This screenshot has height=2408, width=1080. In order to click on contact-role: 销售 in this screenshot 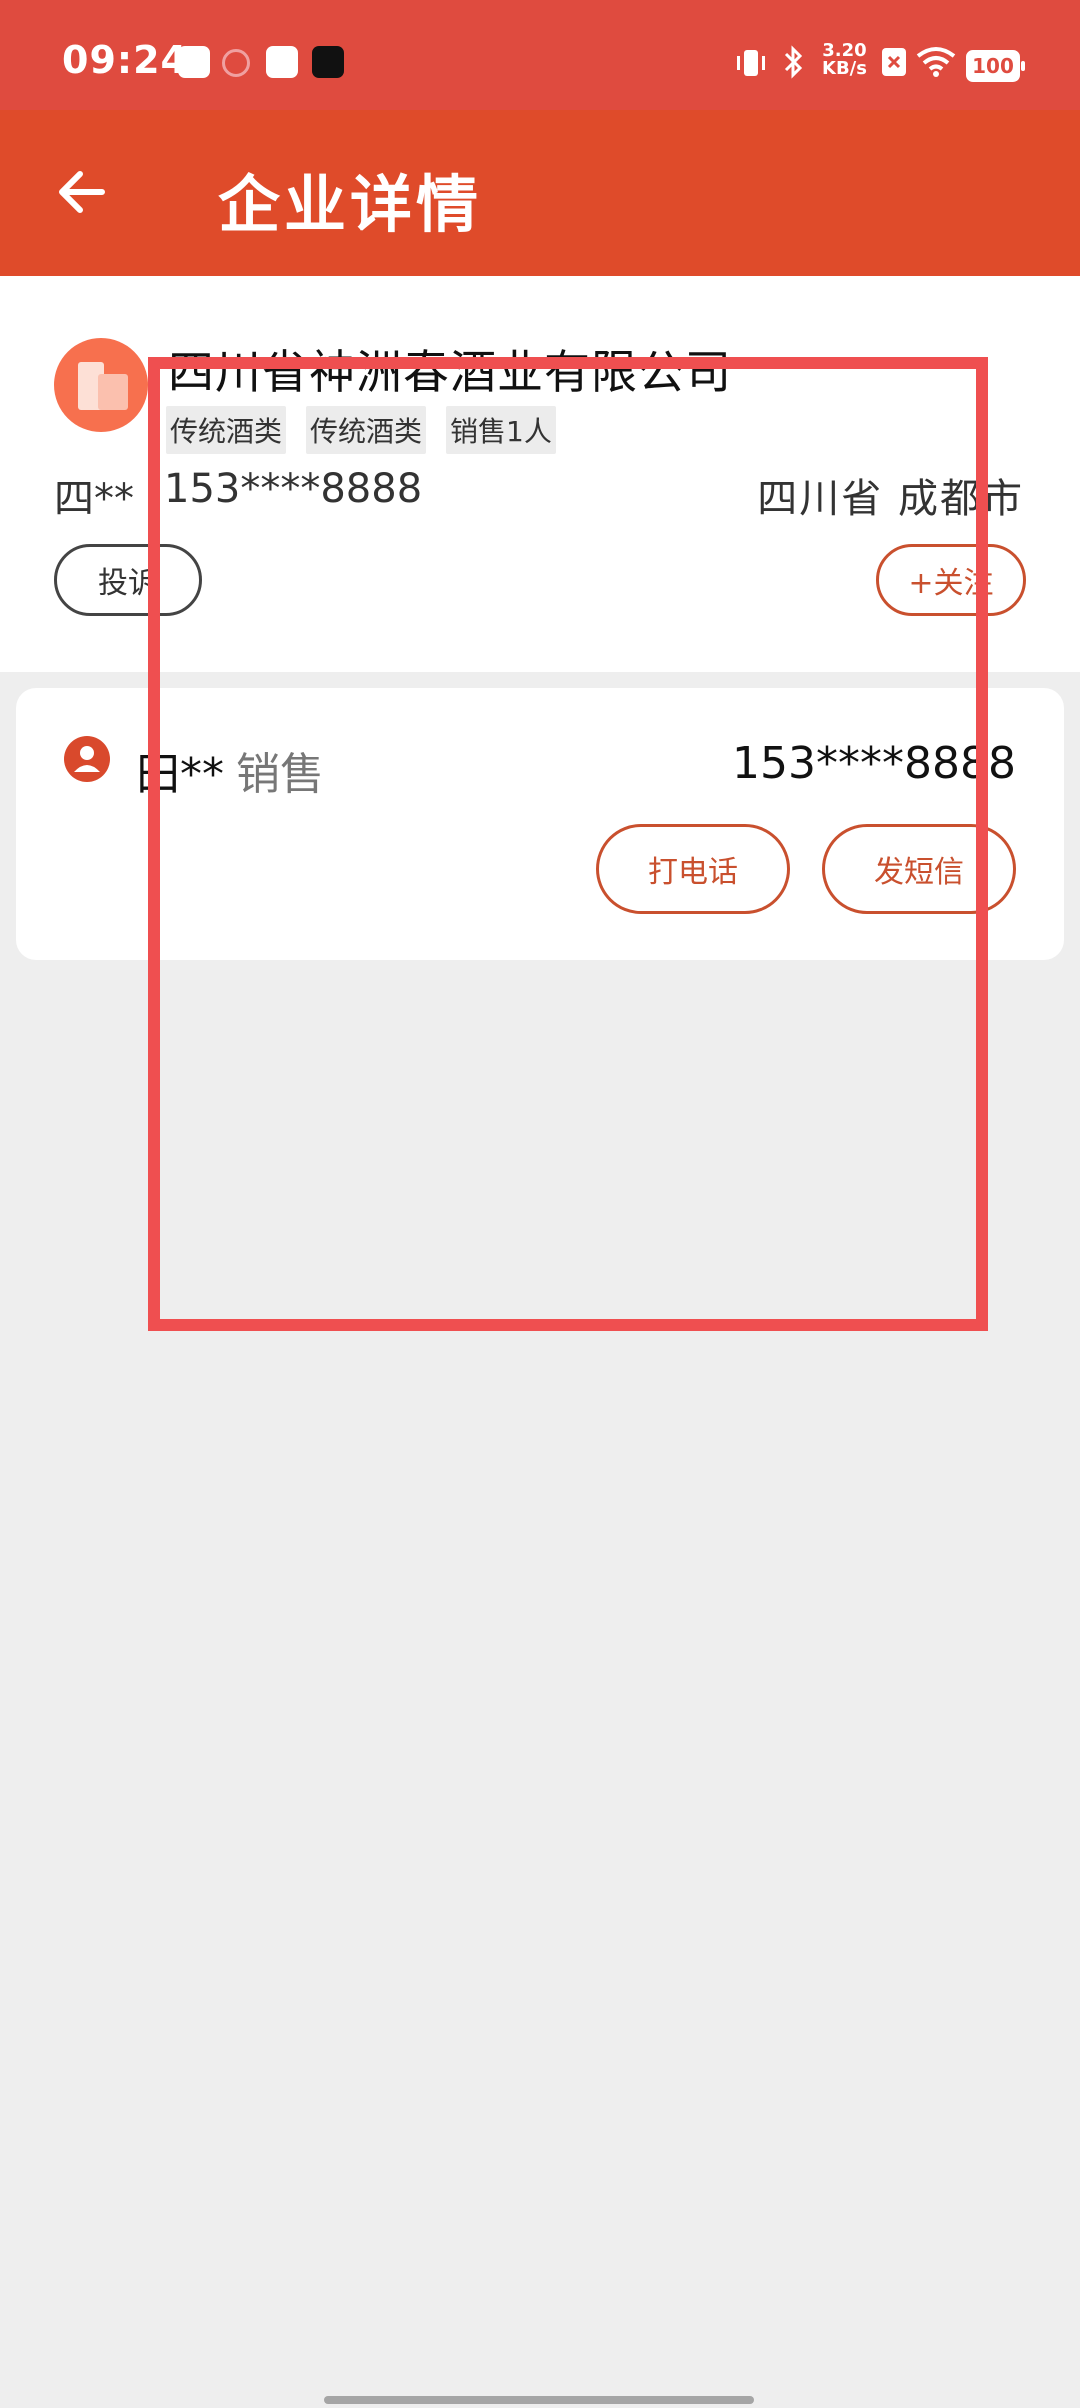, I will do `click(280, 774)`.